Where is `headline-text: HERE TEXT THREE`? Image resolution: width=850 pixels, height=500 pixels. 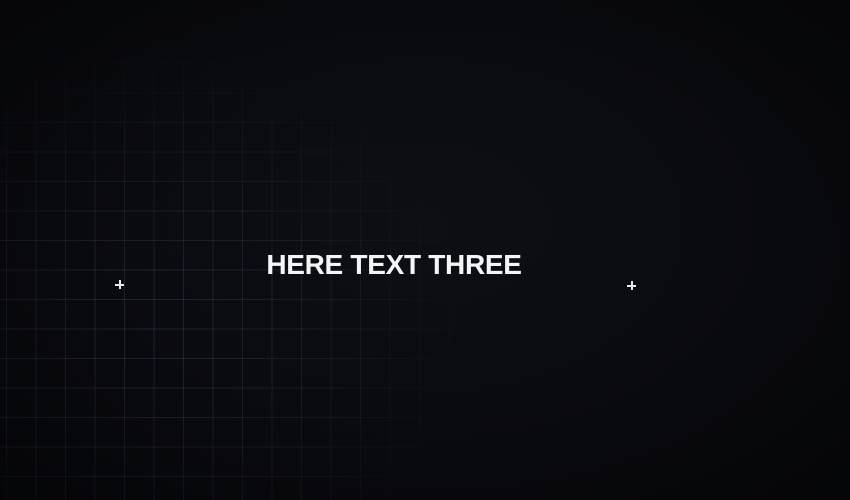
headline-text: HERE TEXT THREE is located at coordinates (394, 264).